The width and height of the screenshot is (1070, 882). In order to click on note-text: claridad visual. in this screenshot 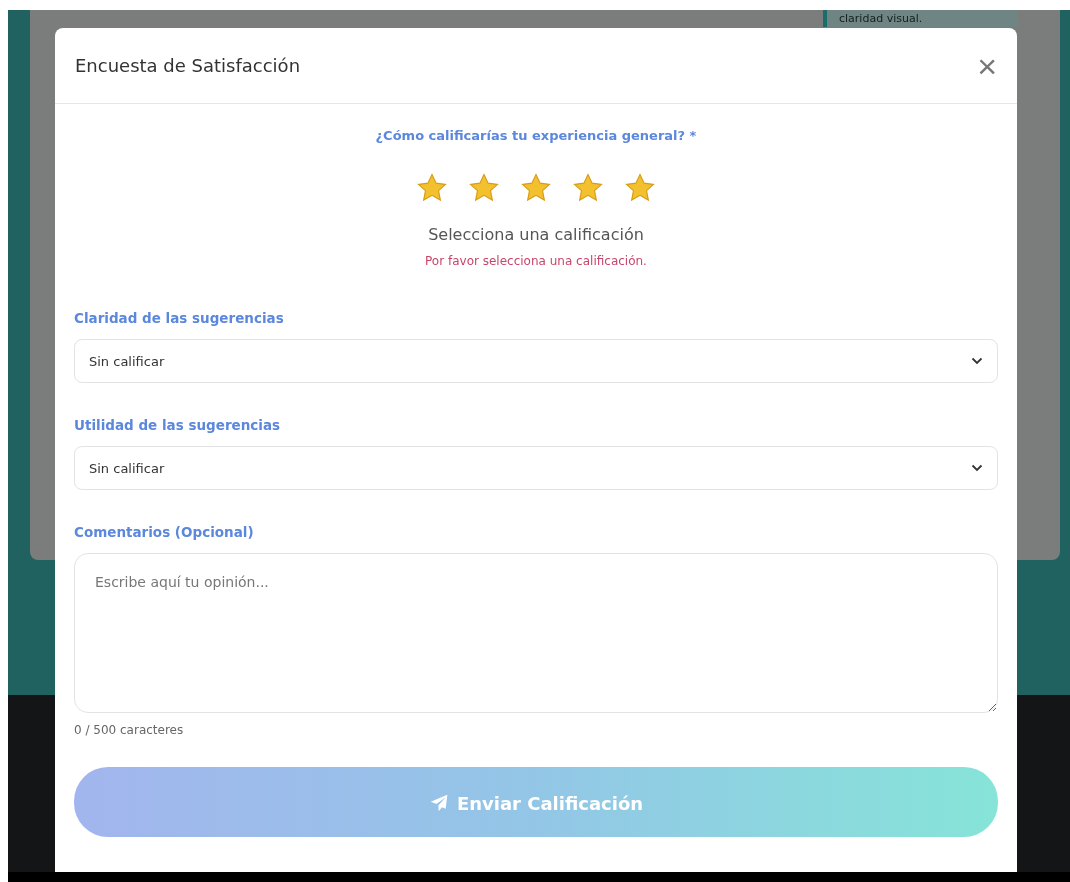, I will do `click(881, 18)`.